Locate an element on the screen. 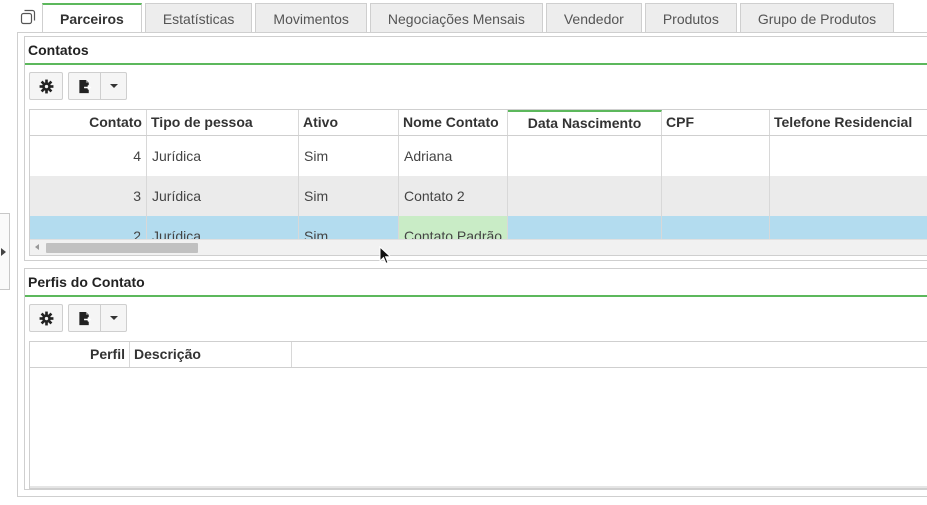  perfis-export-split-button is located at coordinates (97, 318).